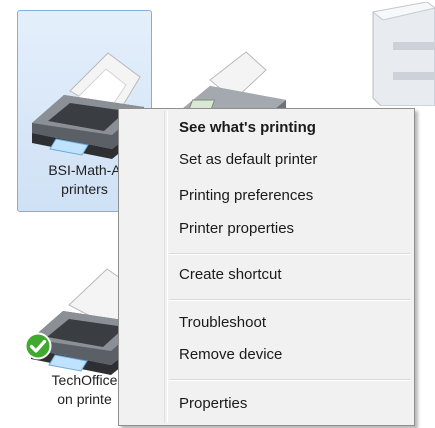 Image resolution: width=435 pixels, height=428 pixels. I want to click on menu-gutter, so click(166, 267).